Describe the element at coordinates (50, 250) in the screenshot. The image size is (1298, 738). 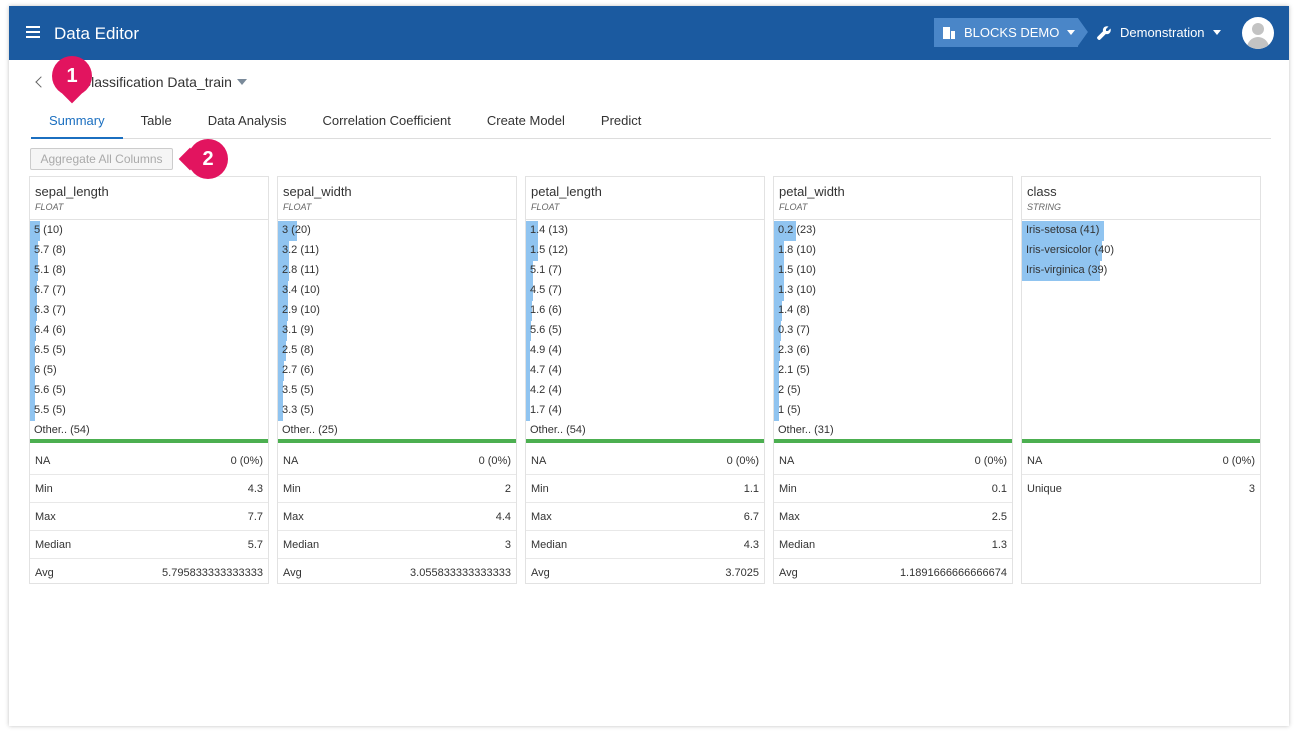
I see `frequency-label: 5.7 (8)` at that location.